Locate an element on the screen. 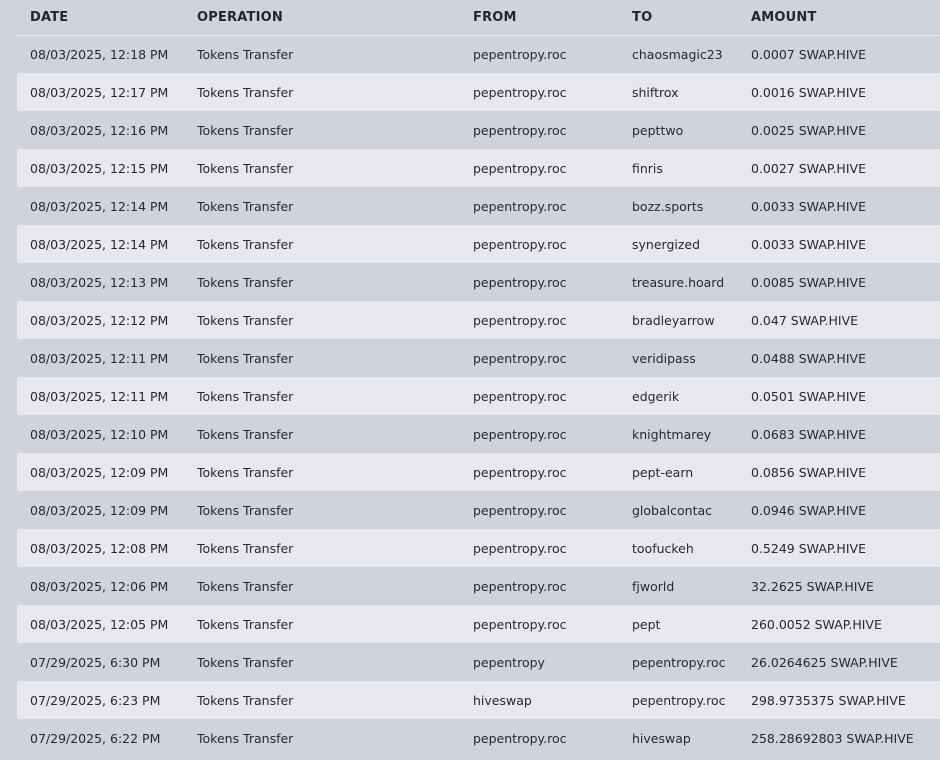 The width and height of the screenshot is (940, 760). cell-to: synergized is located at coordinates (691, 244).